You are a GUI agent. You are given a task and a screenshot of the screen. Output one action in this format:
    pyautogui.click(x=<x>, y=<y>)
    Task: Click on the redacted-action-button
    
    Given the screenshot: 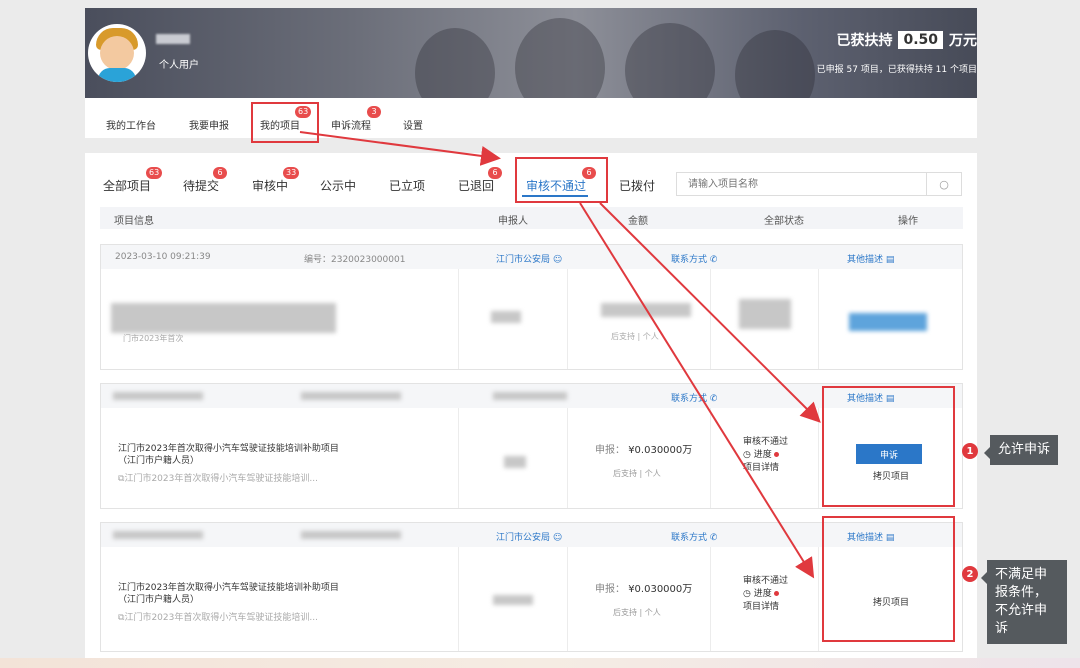 What is the action you would take?
    pyautogui.click(x=888, y=322)
    